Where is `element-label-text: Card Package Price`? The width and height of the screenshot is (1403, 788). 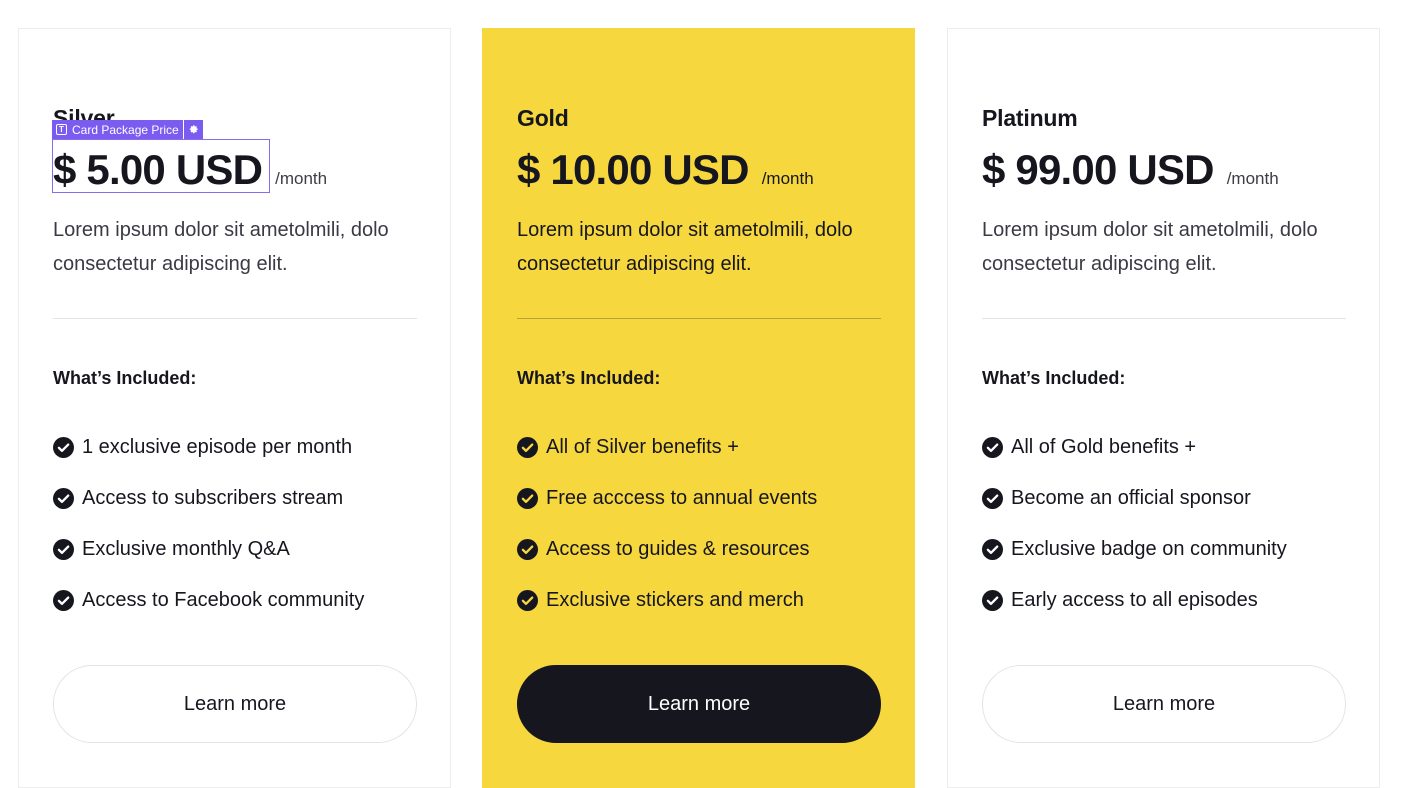
element-label-text: Card Package Price is located at coordinates (125, 129).